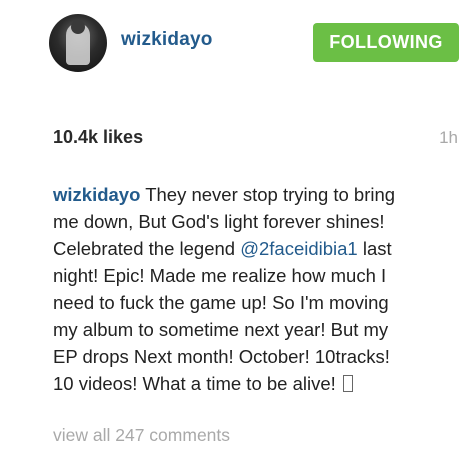  I want to click on post-time: 1h, so click(448, 137).